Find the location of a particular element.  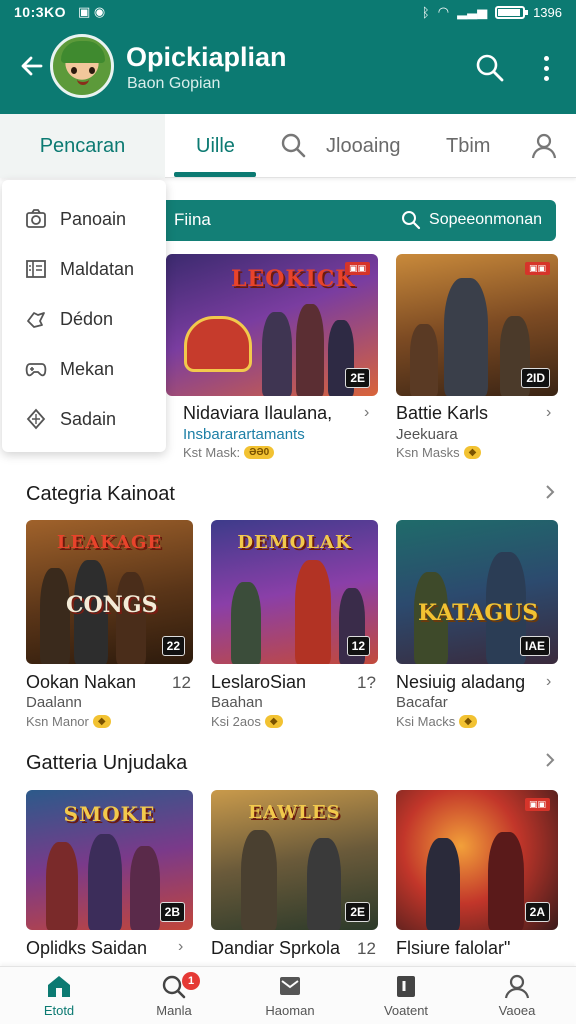

card-badge: 2ID is located at coordinates (535, 378).